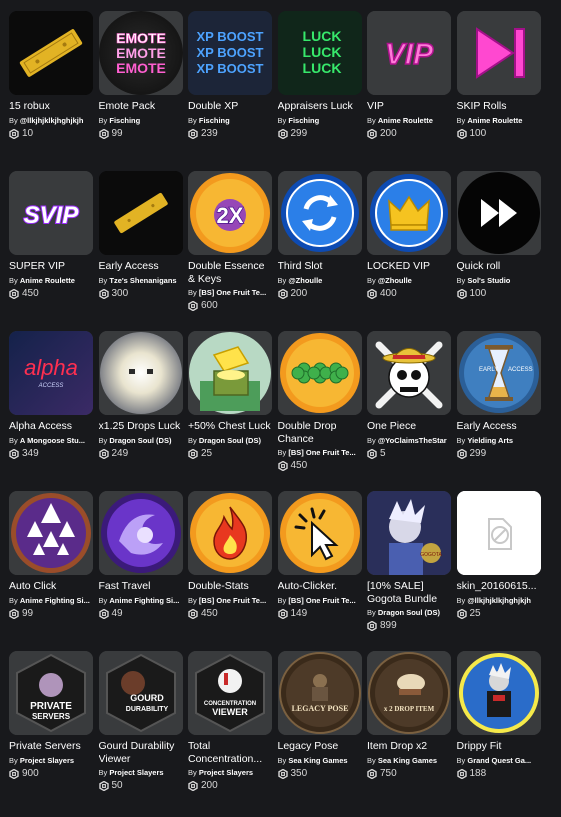 Image resolution: width=561 pixels, height=817 pixels. What do you see at coordinates (141, 106) in the screenshot?
I see `item-name: Emote Pack` at bounding box center [141, 106].